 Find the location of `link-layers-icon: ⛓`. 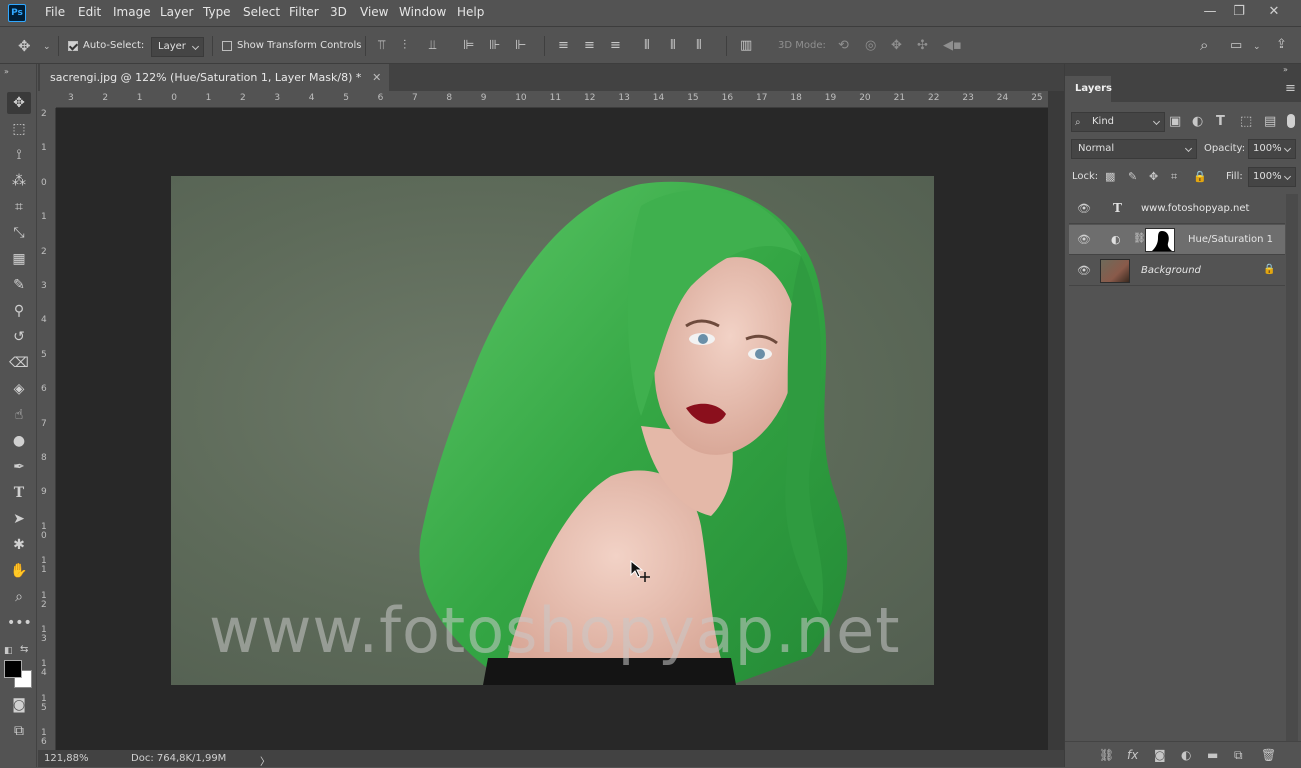

link-layers-icon: ⛓ is located at coordinates (1106, 755).